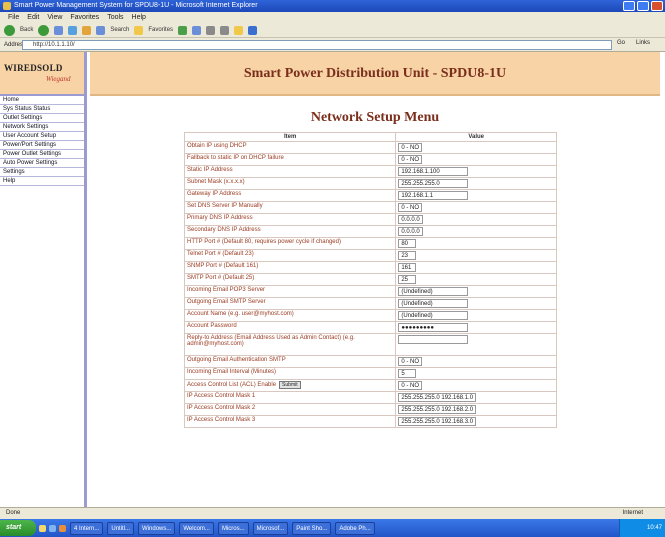 Image resolution: width=665 pixels, height=537 pixels. Describe the element at coordinates (54, 17) in the screenshot. I see `menu-view: View` at that location.